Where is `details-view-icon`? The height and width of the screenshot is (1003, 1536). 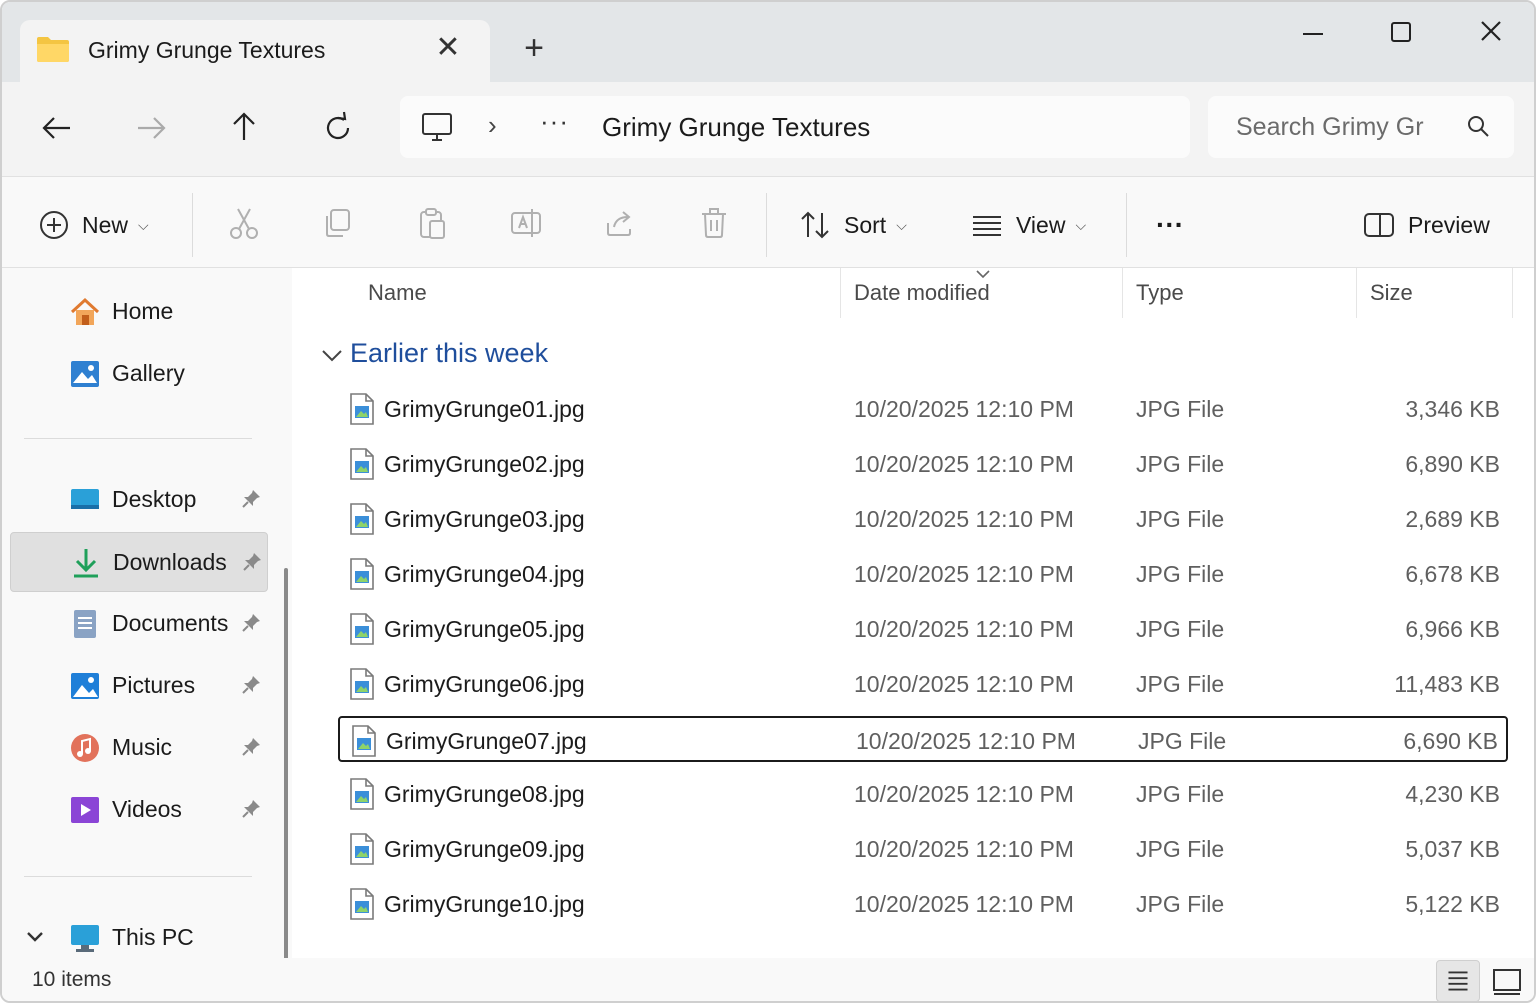
details-view-icon is located at coordinates (1458, 981).